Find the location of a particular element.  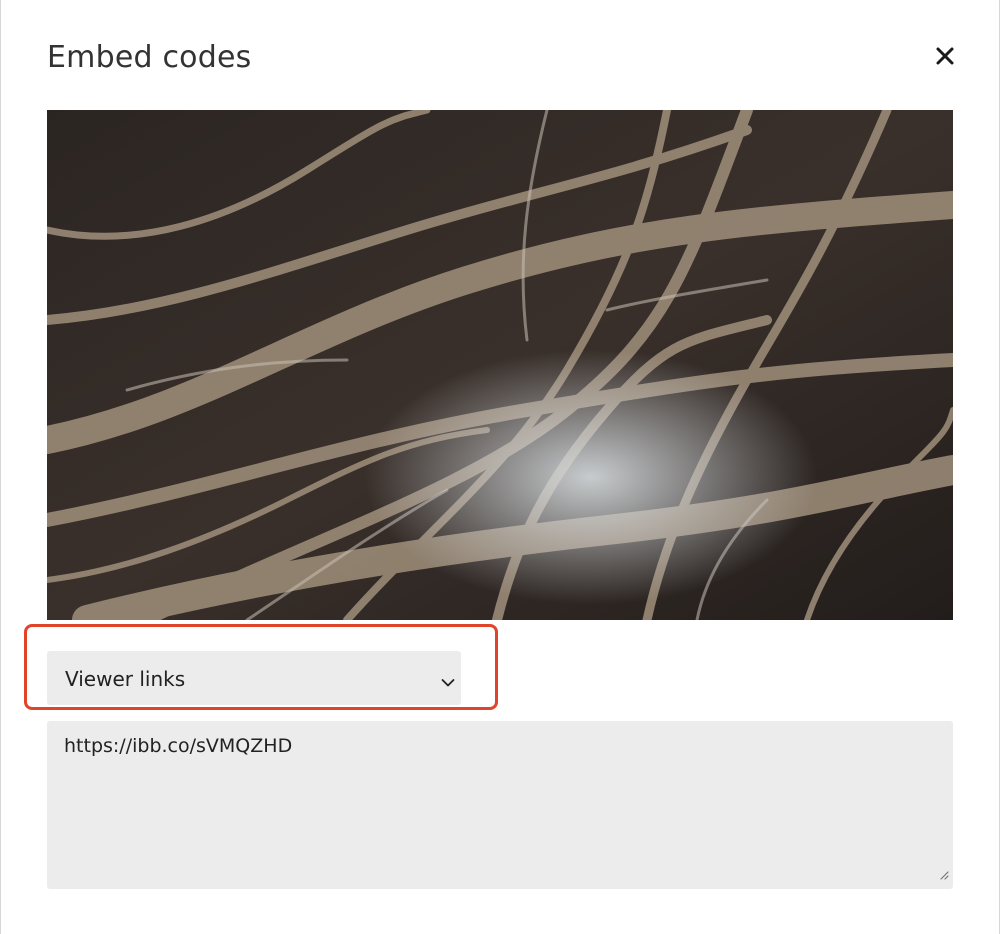

resize-grip-icon is located at coordinates (944, 874).